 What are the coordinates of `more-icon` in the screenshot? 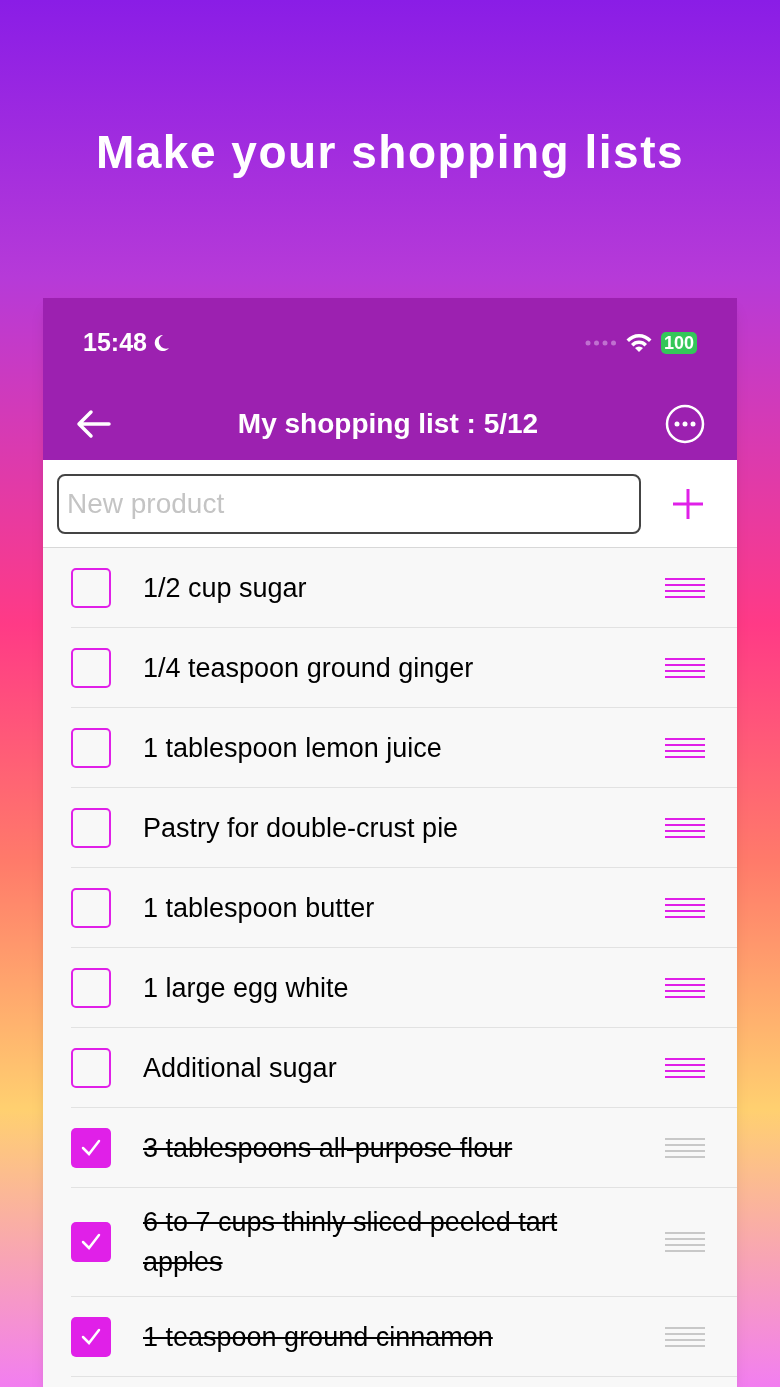 It's located at (685, 424).